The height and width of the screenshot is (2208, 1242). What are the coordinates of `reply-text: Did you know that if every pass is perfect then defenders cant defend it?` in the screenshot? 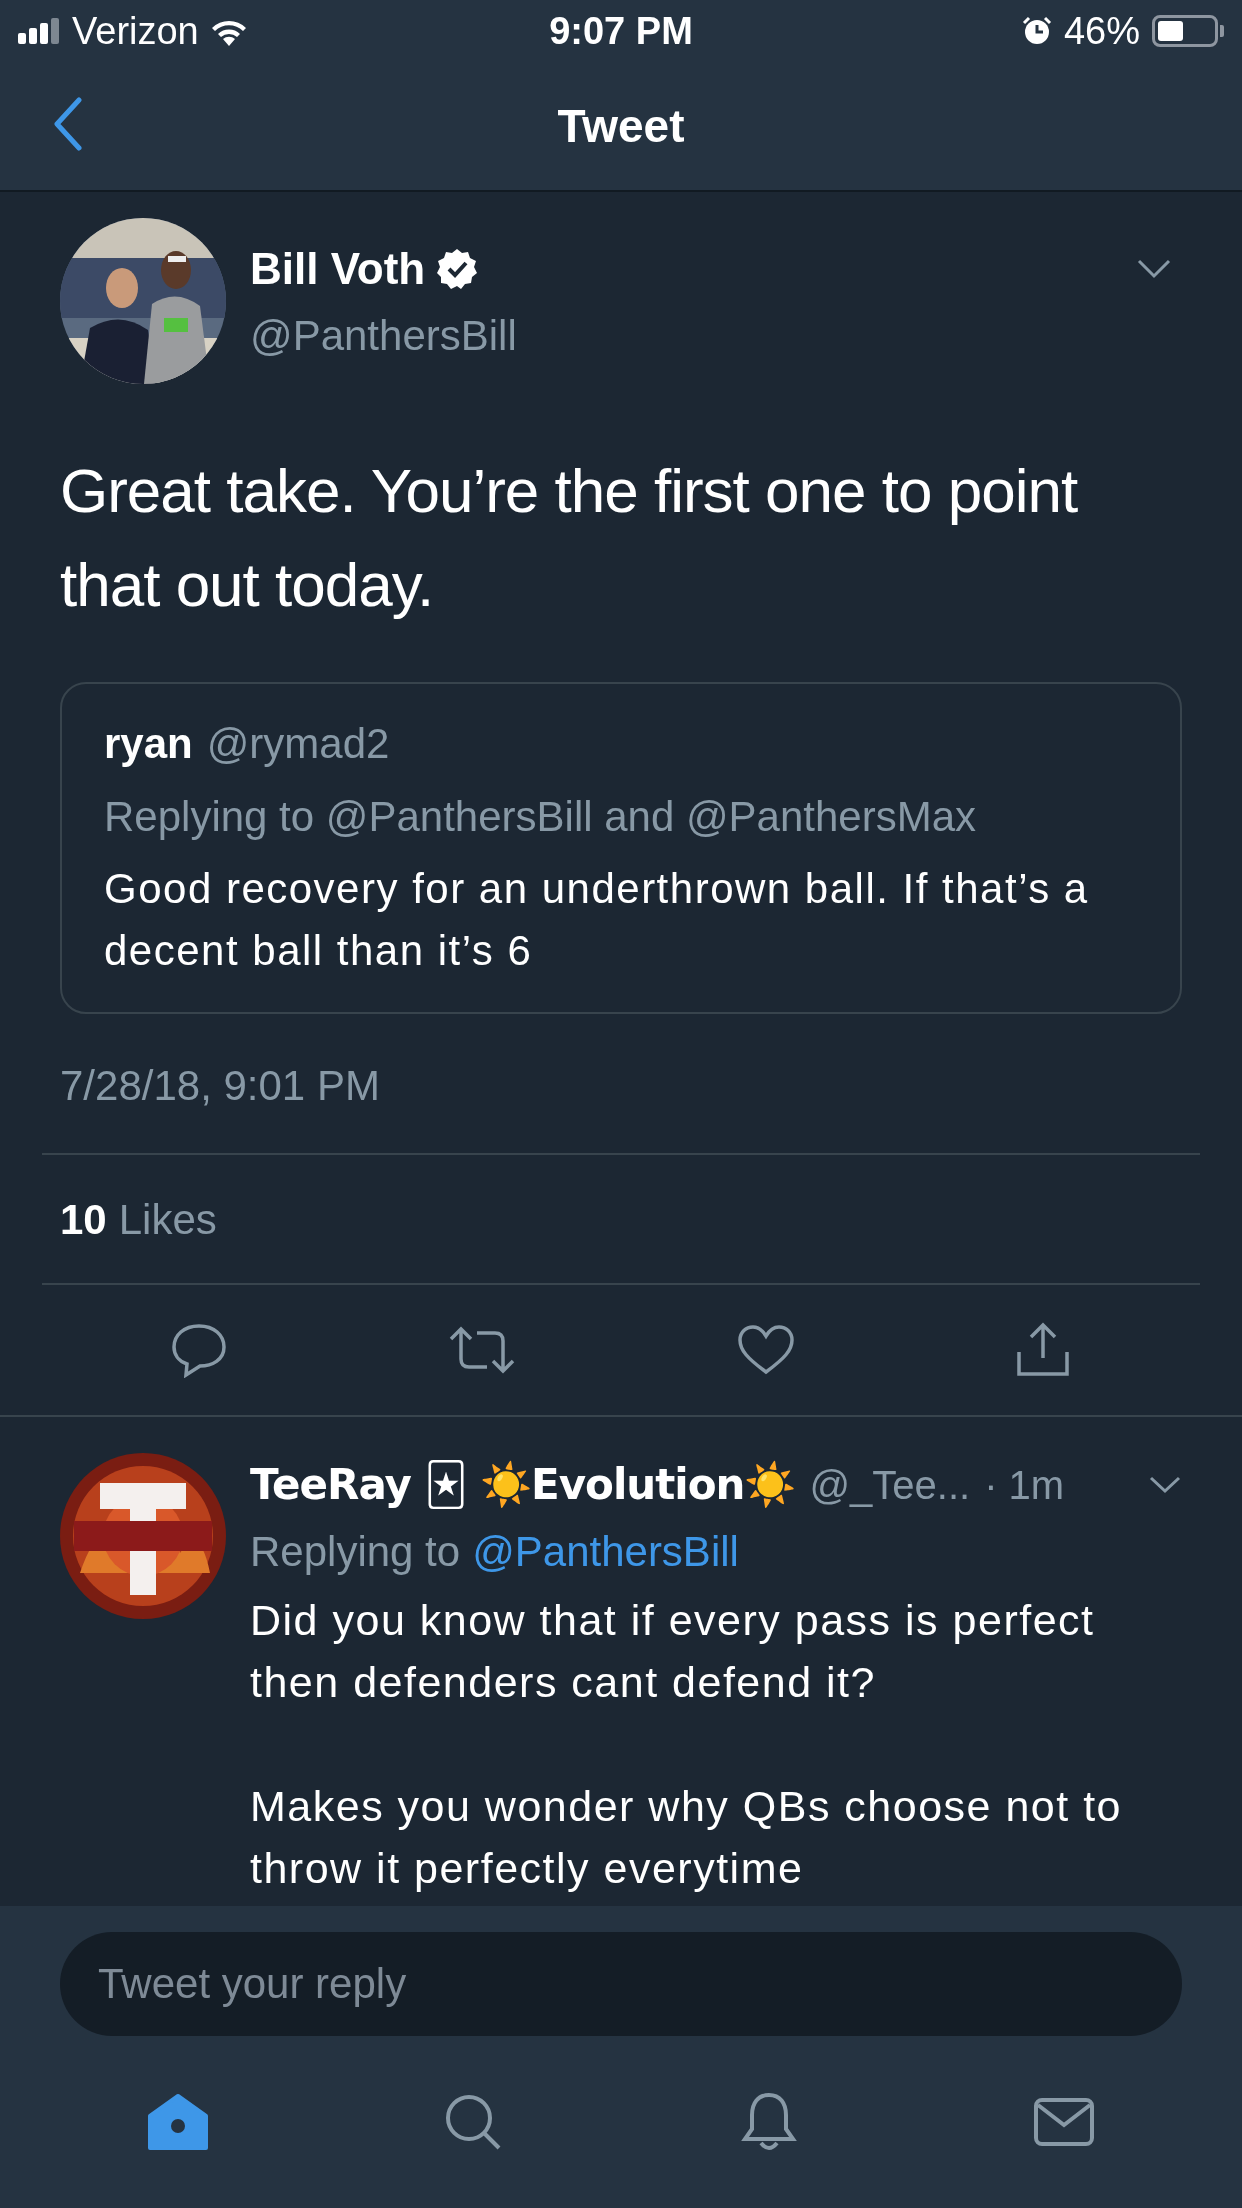 It's located at (673, 1651).